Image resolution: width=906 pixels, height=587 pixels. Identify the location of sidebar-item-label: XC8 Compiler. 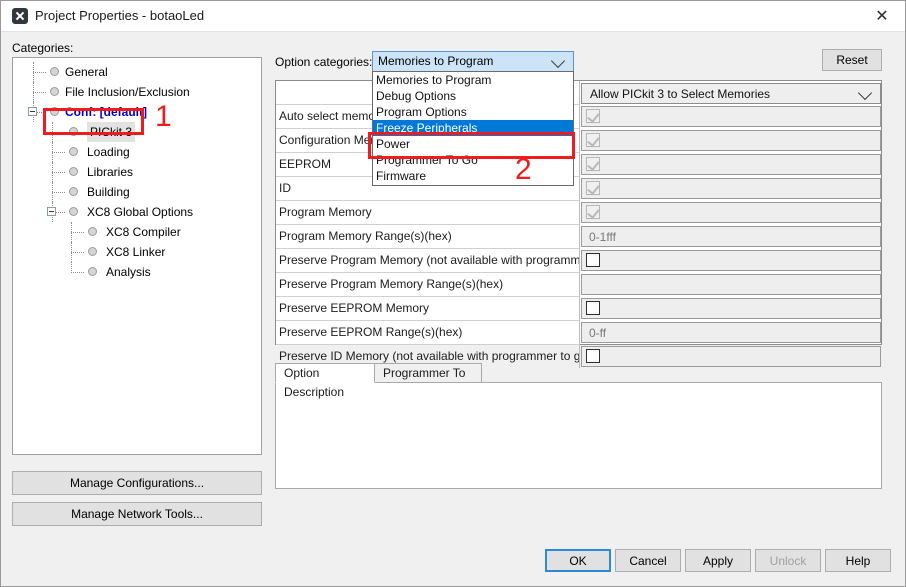
(143, 232).